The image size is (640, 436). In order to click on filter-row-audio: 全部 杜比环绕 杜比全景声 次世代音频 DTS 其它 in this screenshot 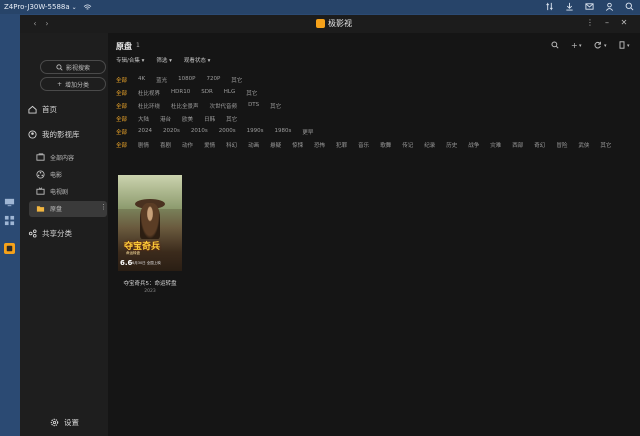, I will do `click(204, 106)`.